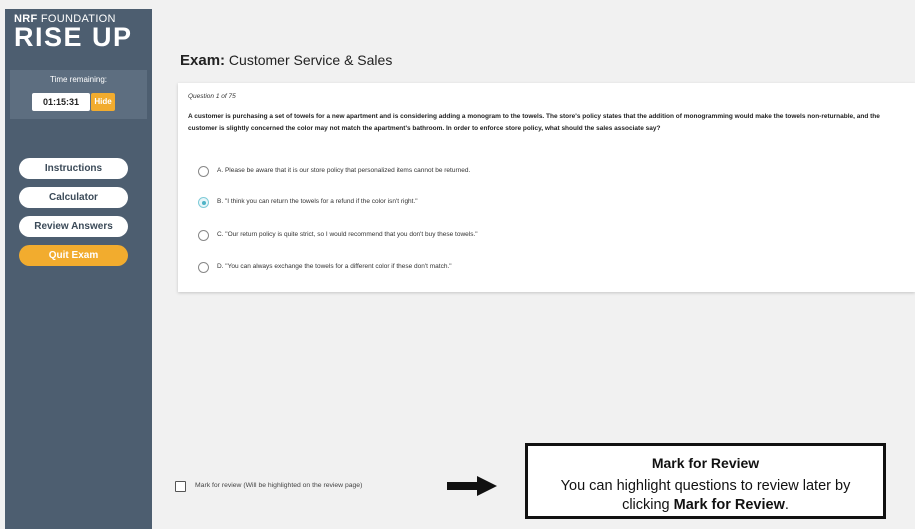 The width and height of the screenshot is (915, 529). Describe the element at coordinates (73, 168) in the screenshot. I see `instructions-button: Instructions` at that location.